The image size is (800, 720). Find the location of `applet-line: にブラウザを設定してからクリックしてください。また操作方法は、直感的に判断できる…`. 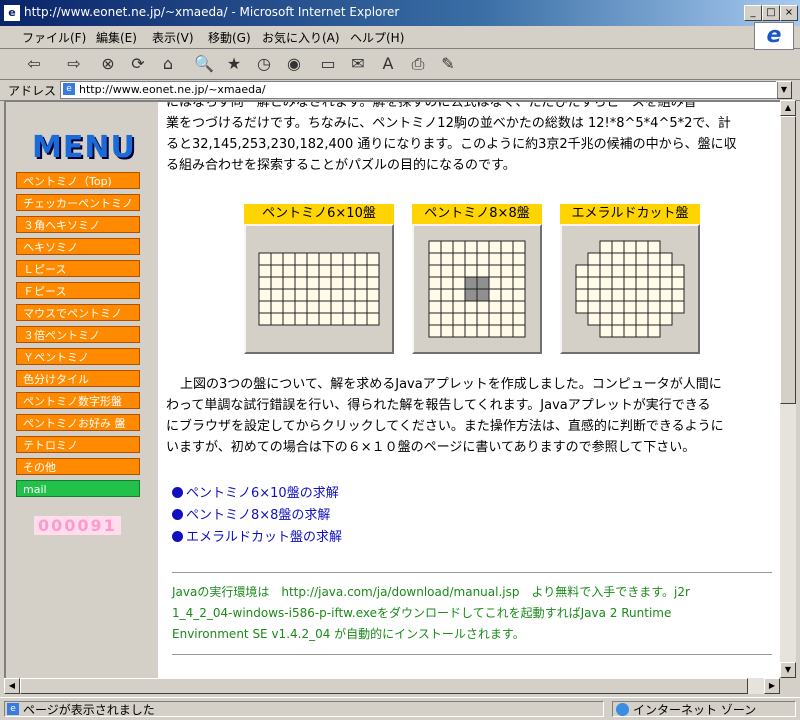

applet-line: にブラウザを設定してからクリックしてください。また操作方法は、直感的に判断できる… is located at coordinates (445, 426).